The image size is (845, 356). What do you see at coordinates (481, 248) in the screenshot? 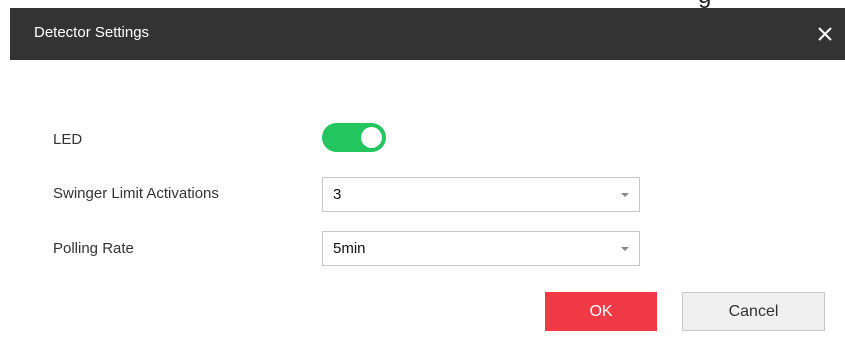
I see `polling-rate-select: 5min` at bounding box center [481, 248].